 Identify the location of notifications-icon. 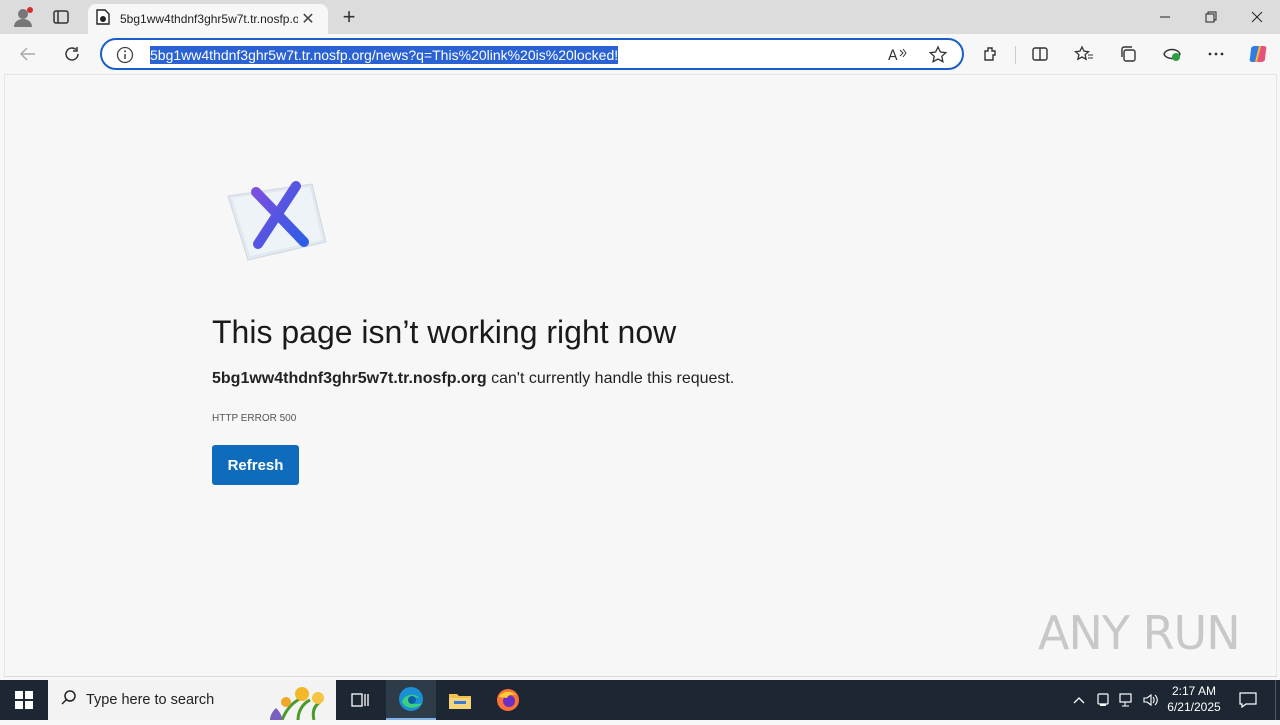
(1248, 700).